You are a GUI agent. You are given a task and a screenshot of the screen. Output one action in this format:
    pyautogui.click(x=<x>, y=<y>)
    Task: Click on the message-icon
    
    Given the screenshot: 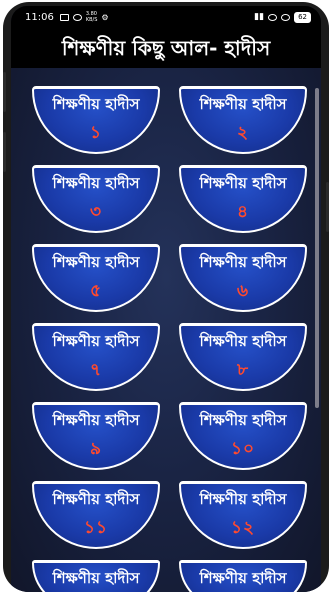 What is the action you would take?
    pyautogui.click(x=64, y=17)
    